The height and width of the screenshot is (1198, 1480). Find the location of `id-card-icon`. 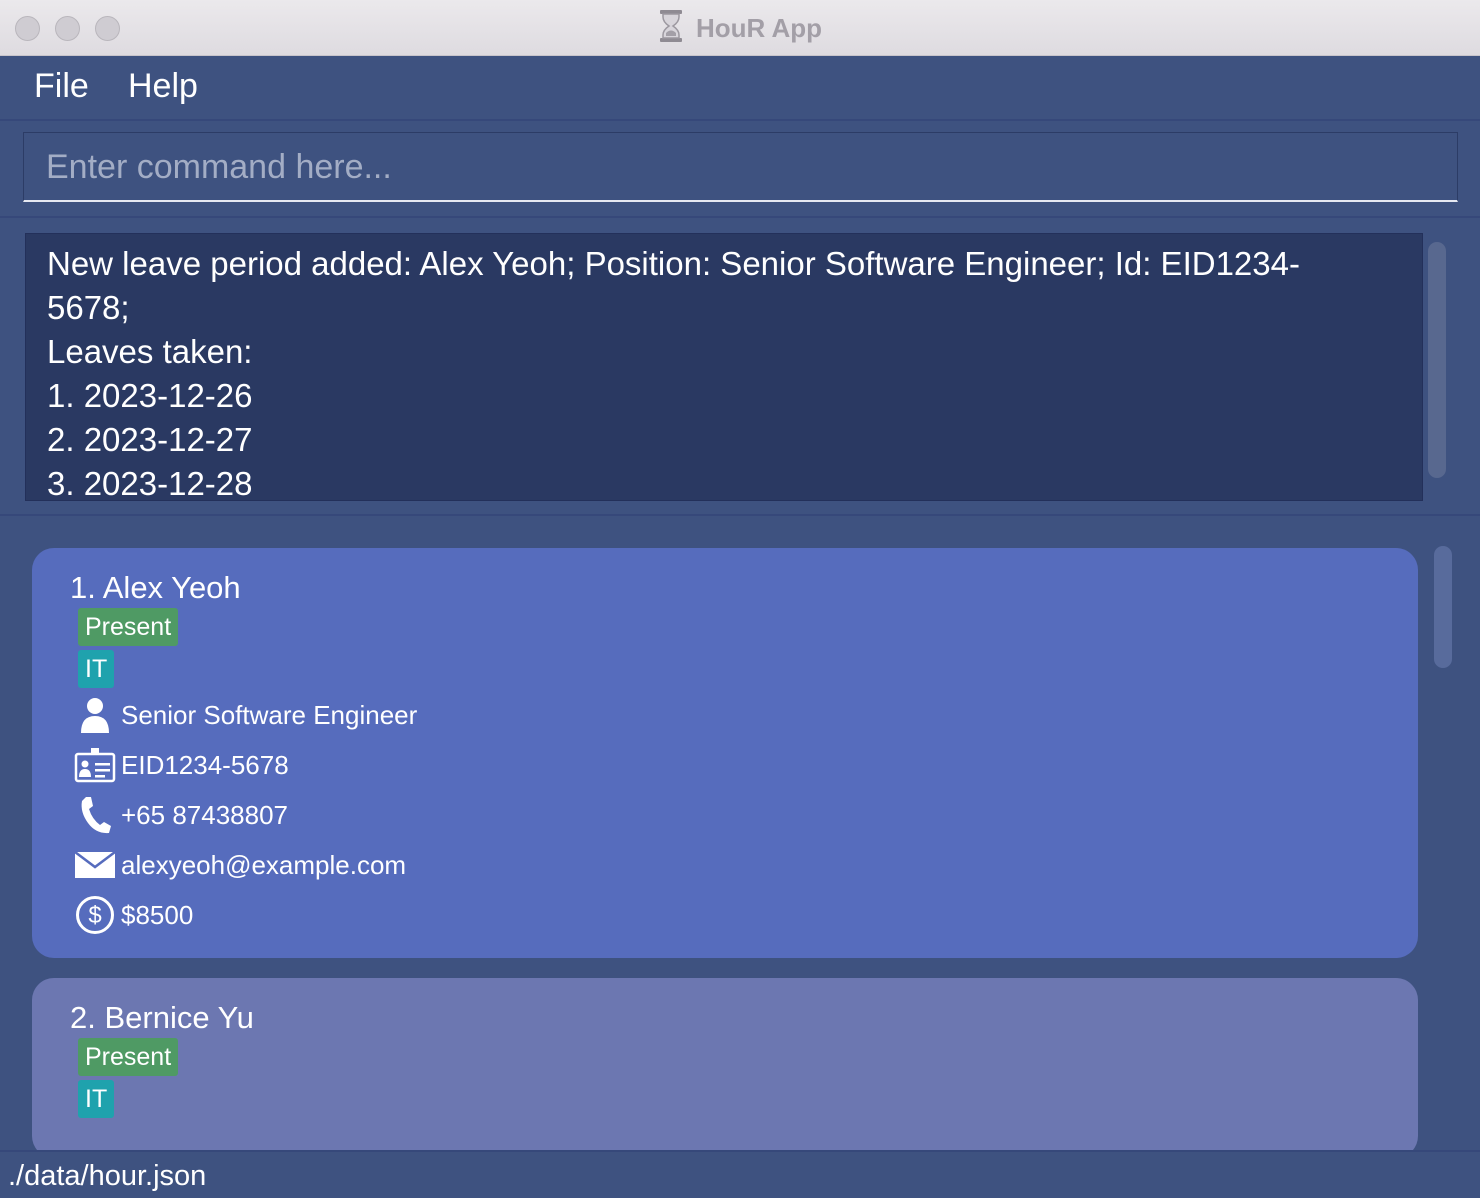

id-card-icon is located at coordinates (95, 765).